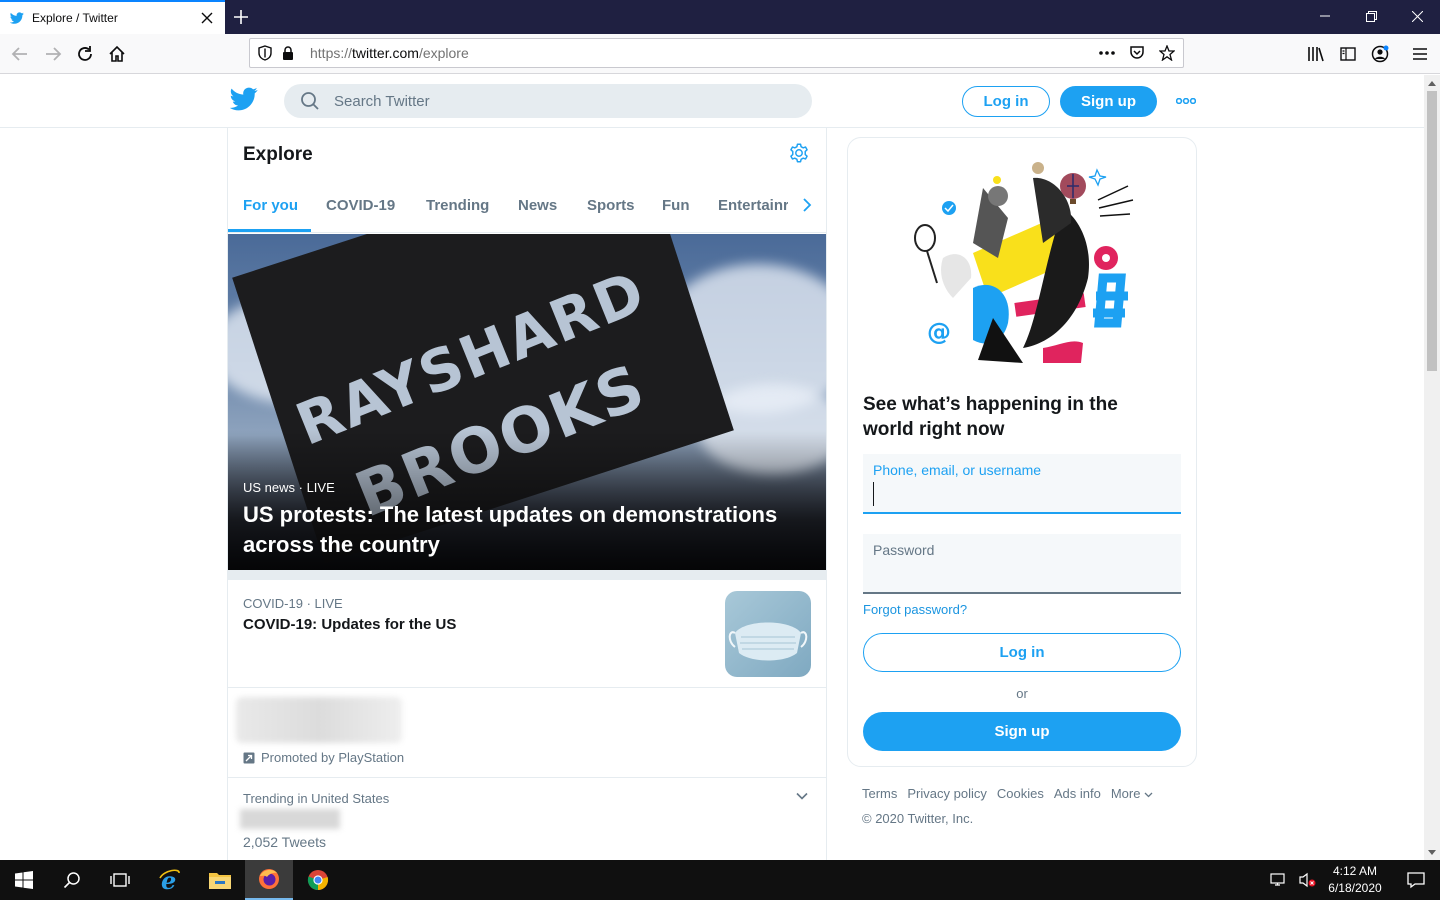 This screenshot has width=1440, height=900. What do you see at coordinates (1137, 53) in the screenshot?
I see `pocket-icon` at bounding box center [1137, 53].